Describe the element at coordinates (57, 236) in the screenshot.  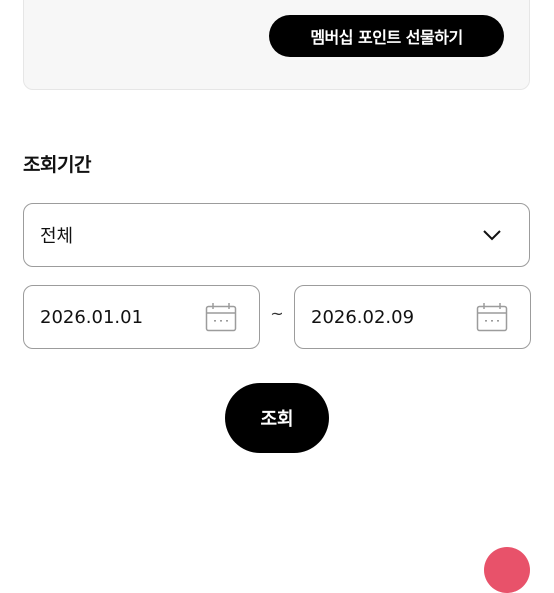
I see `period-select-value: 전체` at that location.